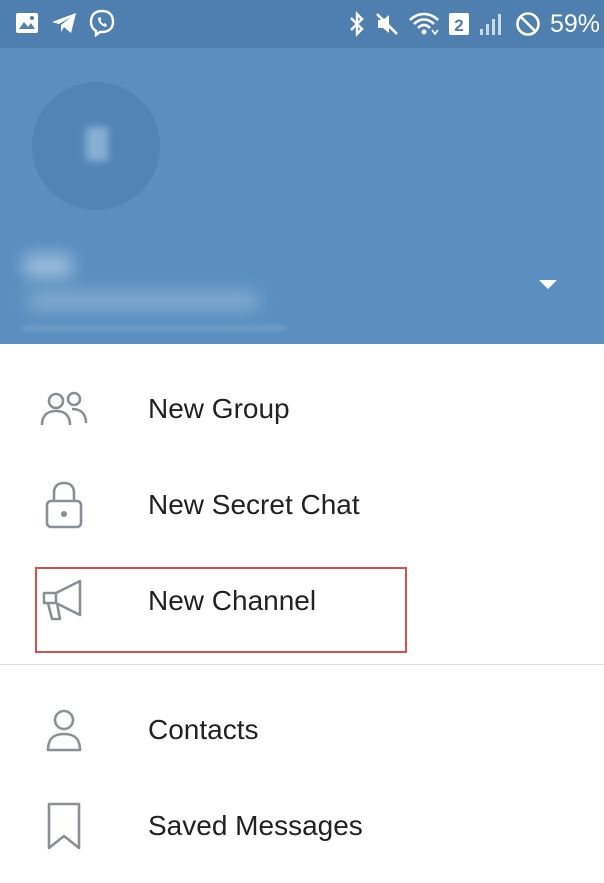 This screenshot has height=883, width=604. Describe the element at coordinates (357, 24) in the screenshot. I see `bluetooth-icon` at that location.